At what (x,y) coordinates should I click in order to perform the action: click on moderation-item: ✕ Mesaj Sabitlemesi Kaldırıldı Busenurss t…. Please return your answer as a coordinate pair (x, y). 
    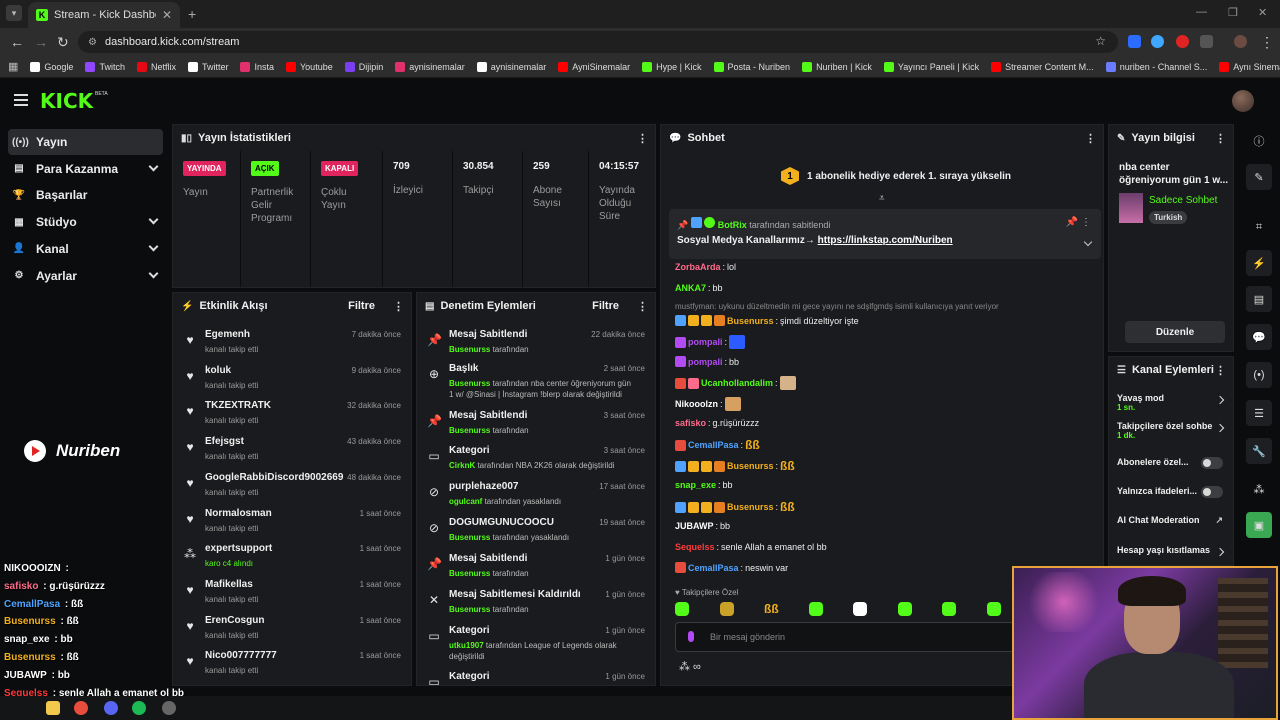
    Looking at the image, I should click on (536, 603).